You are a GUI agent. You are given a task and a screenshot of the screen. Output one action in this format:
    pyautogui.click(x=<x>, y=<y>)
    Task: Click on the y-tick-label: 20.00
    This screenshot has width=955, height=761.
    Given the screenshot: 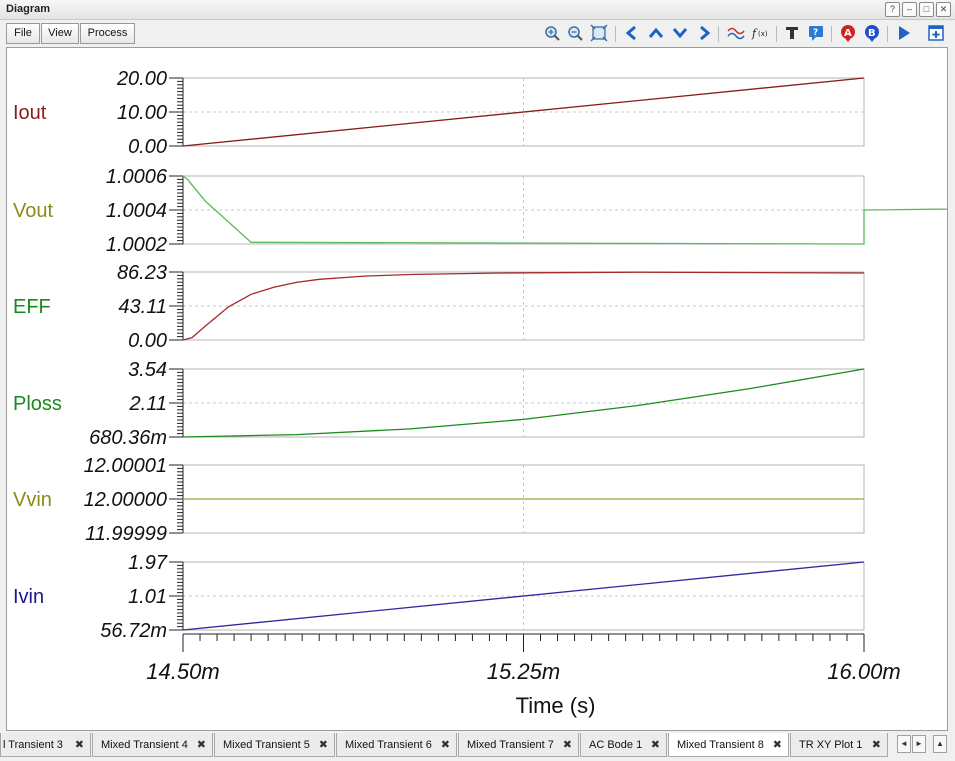 What is the action you would take?
    pyautogui.click(x=141, y=79)
    